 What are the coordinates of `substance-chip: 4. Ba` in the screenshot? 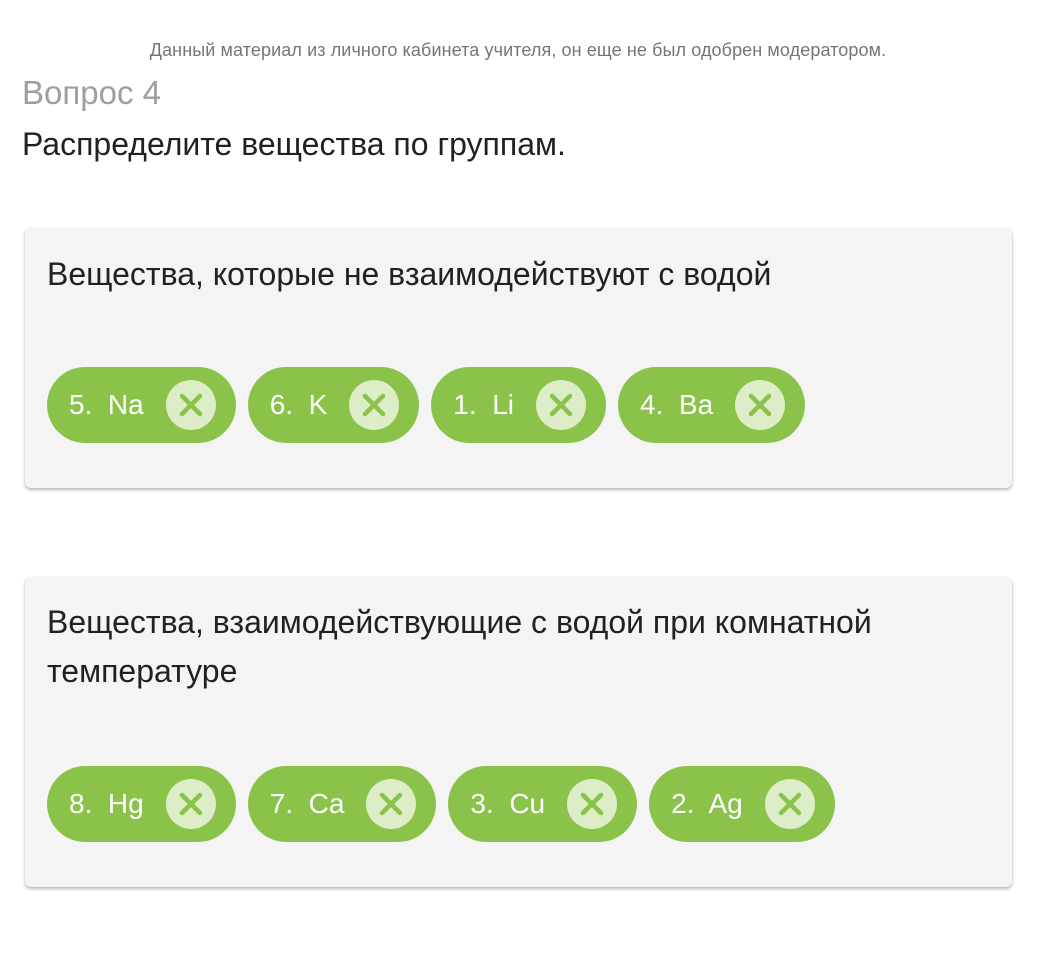 It's located at (712, 405).